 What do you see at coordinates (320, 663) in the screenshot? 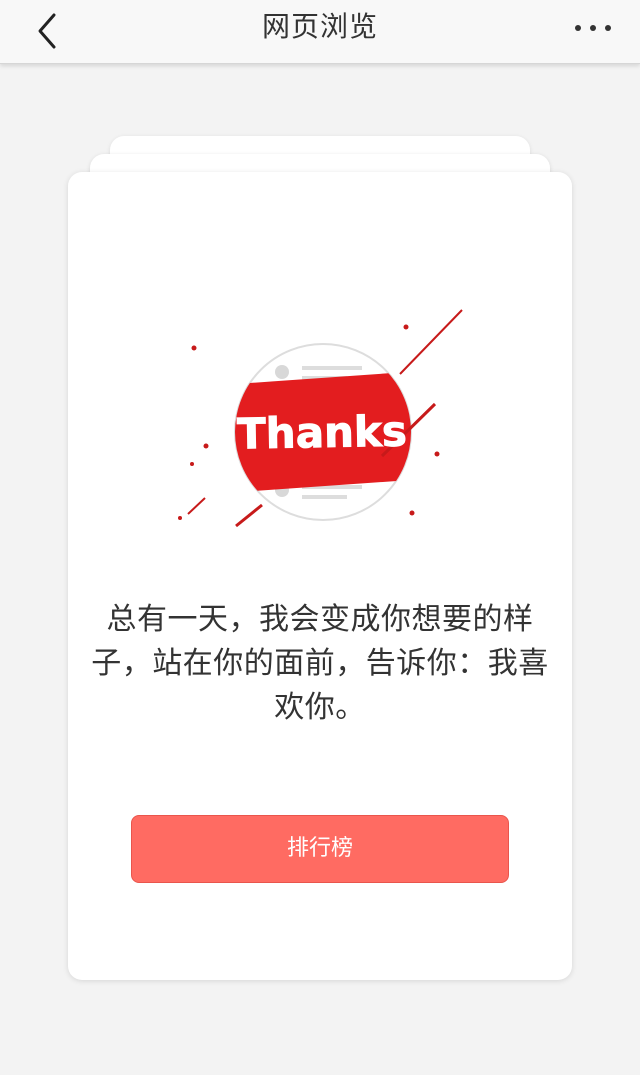
I see `card-message: 总有一天，我会变成你想要的样子，站在你的面前，告诉你：我喜欢你。` at bounding box center [320, 663].